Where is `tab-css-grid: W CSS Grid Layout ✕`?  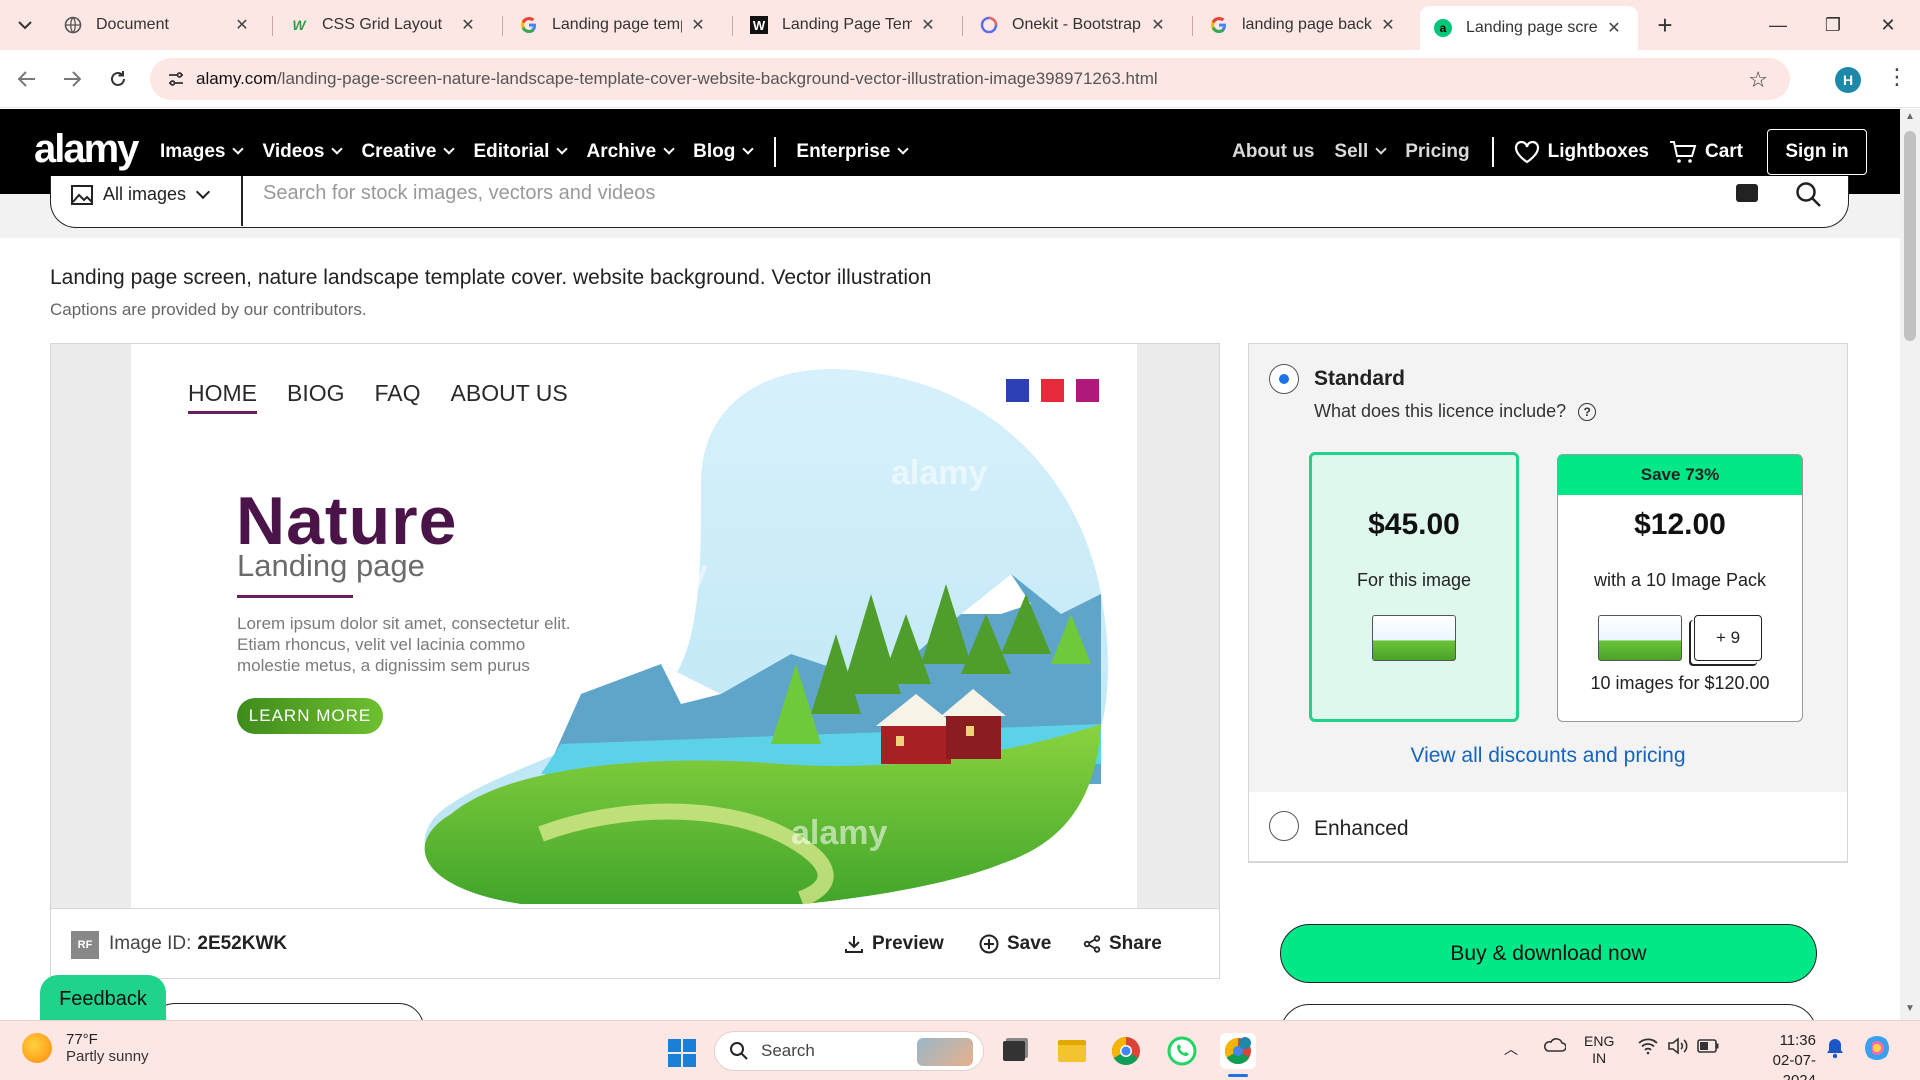 tab-css-grid: W CSS Grid Layout ✕ is located at coordinates (384, 25).